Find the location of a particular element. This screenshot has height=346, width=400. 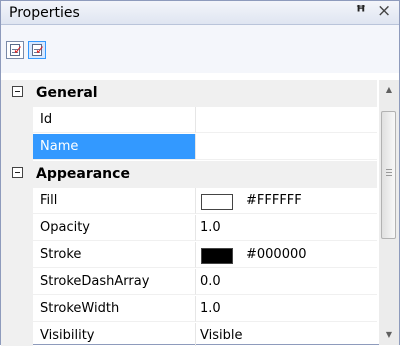

property-row-id: Id is located at coordinates (189, 120).